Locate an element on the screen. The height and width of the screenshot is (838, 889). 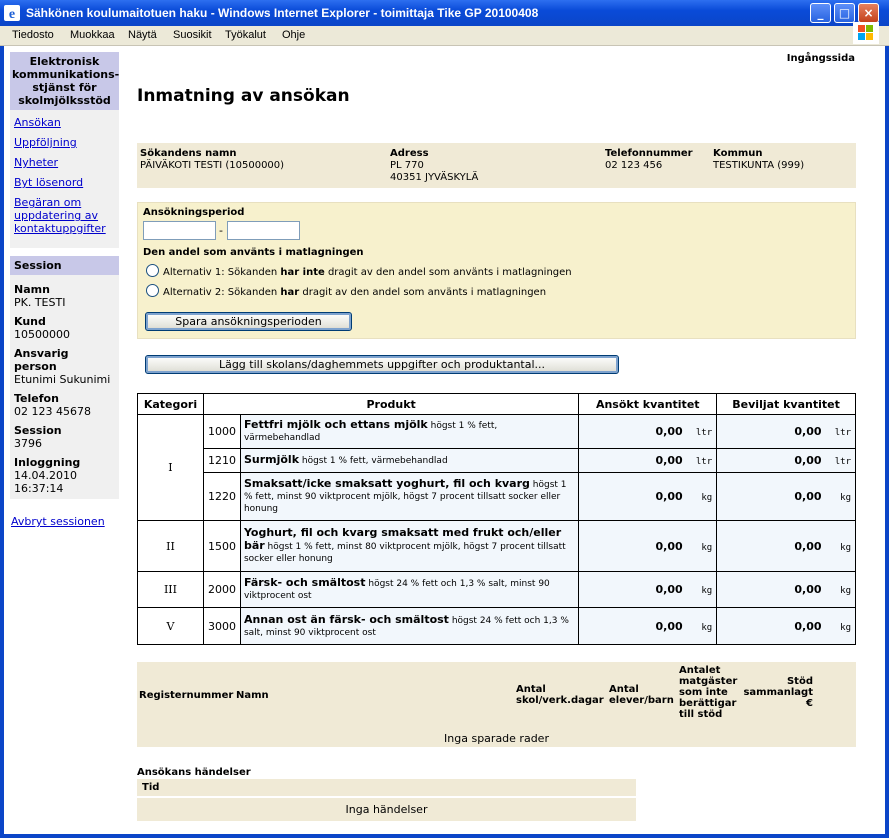
product-code: 1000 is located at coordinates (221, 431).